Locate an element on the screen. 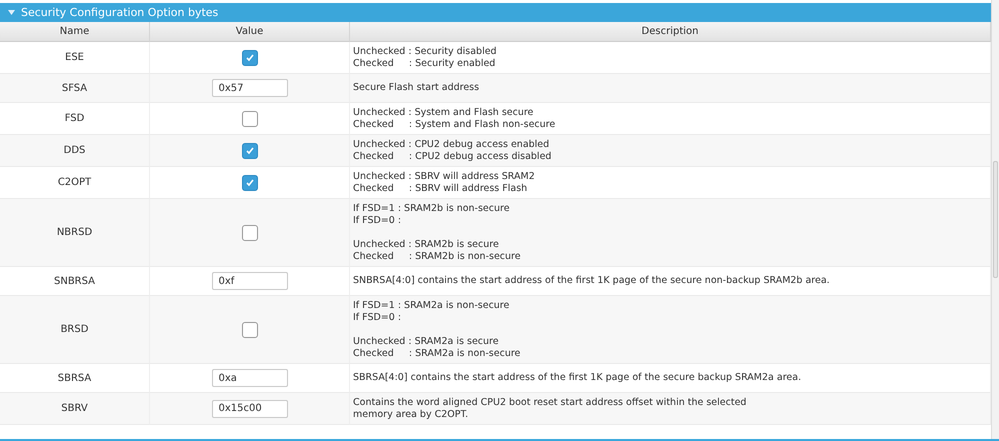  description-text: Unchecked : CPU2 debug access enabled Checked : CPU2 debug access disabled is located at coordinates (452, 151).